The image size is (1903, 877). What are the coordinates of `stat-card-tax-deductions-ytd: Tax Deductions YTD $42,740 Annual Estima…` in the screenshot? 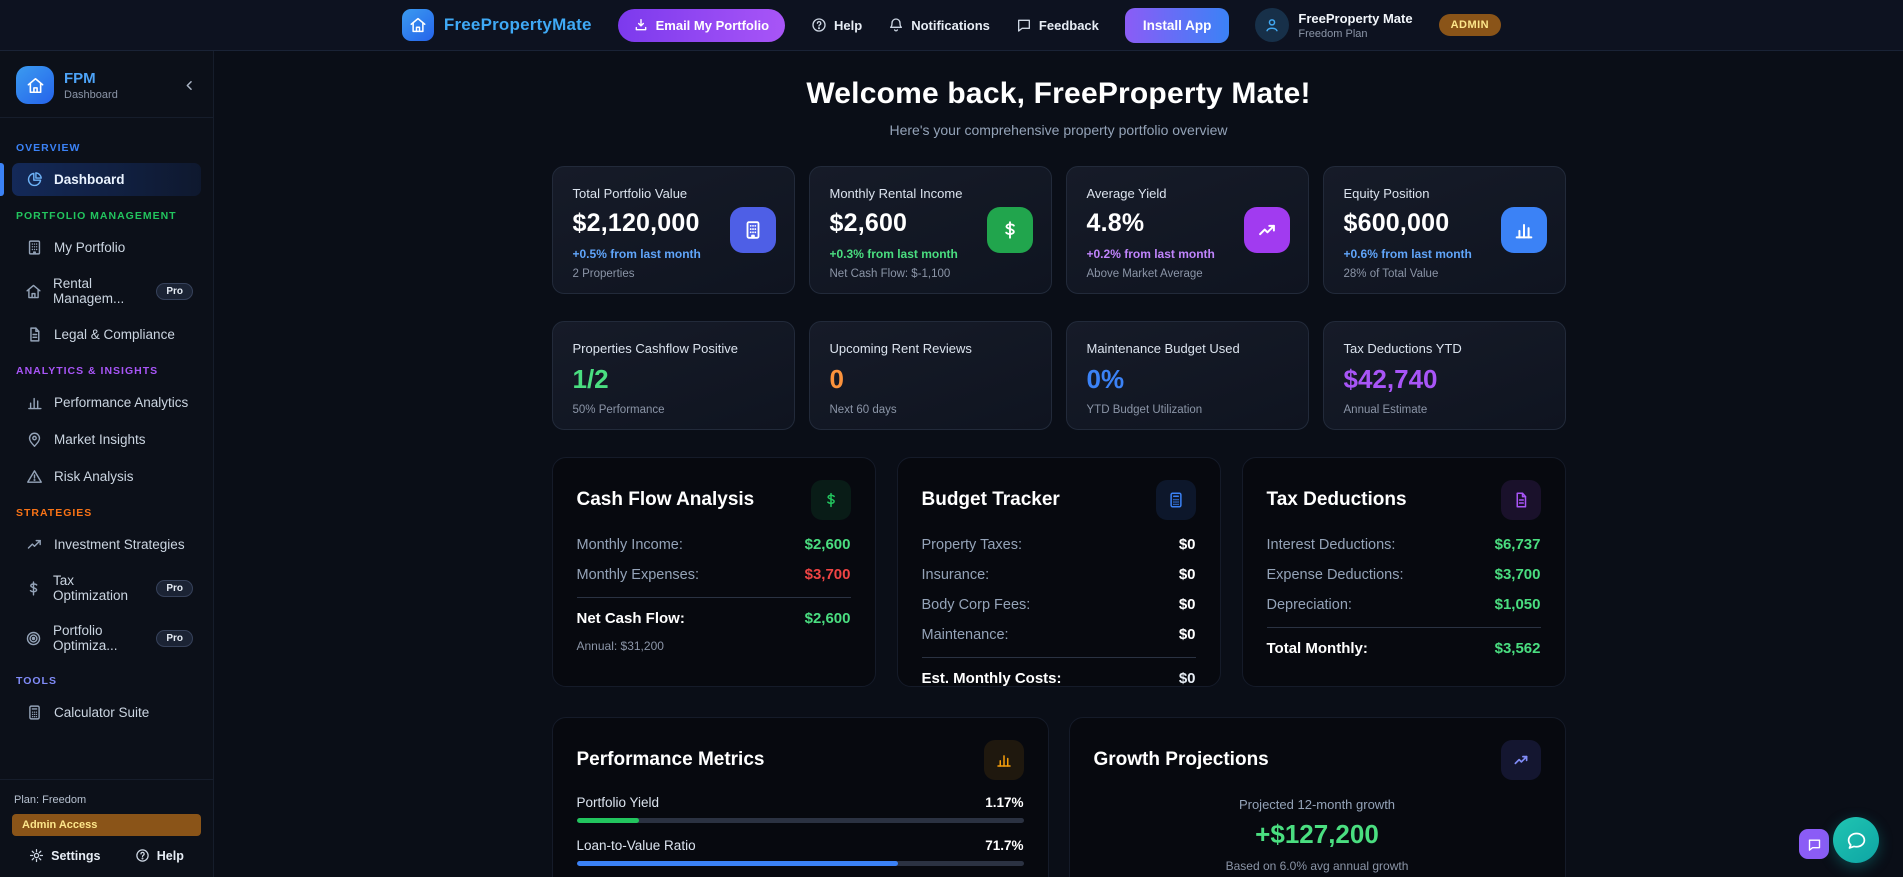 It's located at (1444, 375).